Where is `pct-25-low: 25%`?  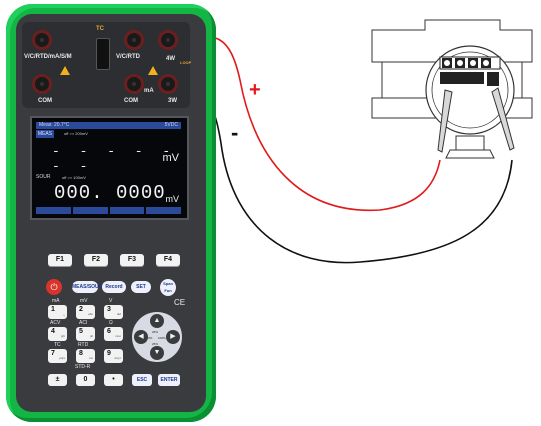
pct-25-low: 25% is located at coordinates (155, 344).